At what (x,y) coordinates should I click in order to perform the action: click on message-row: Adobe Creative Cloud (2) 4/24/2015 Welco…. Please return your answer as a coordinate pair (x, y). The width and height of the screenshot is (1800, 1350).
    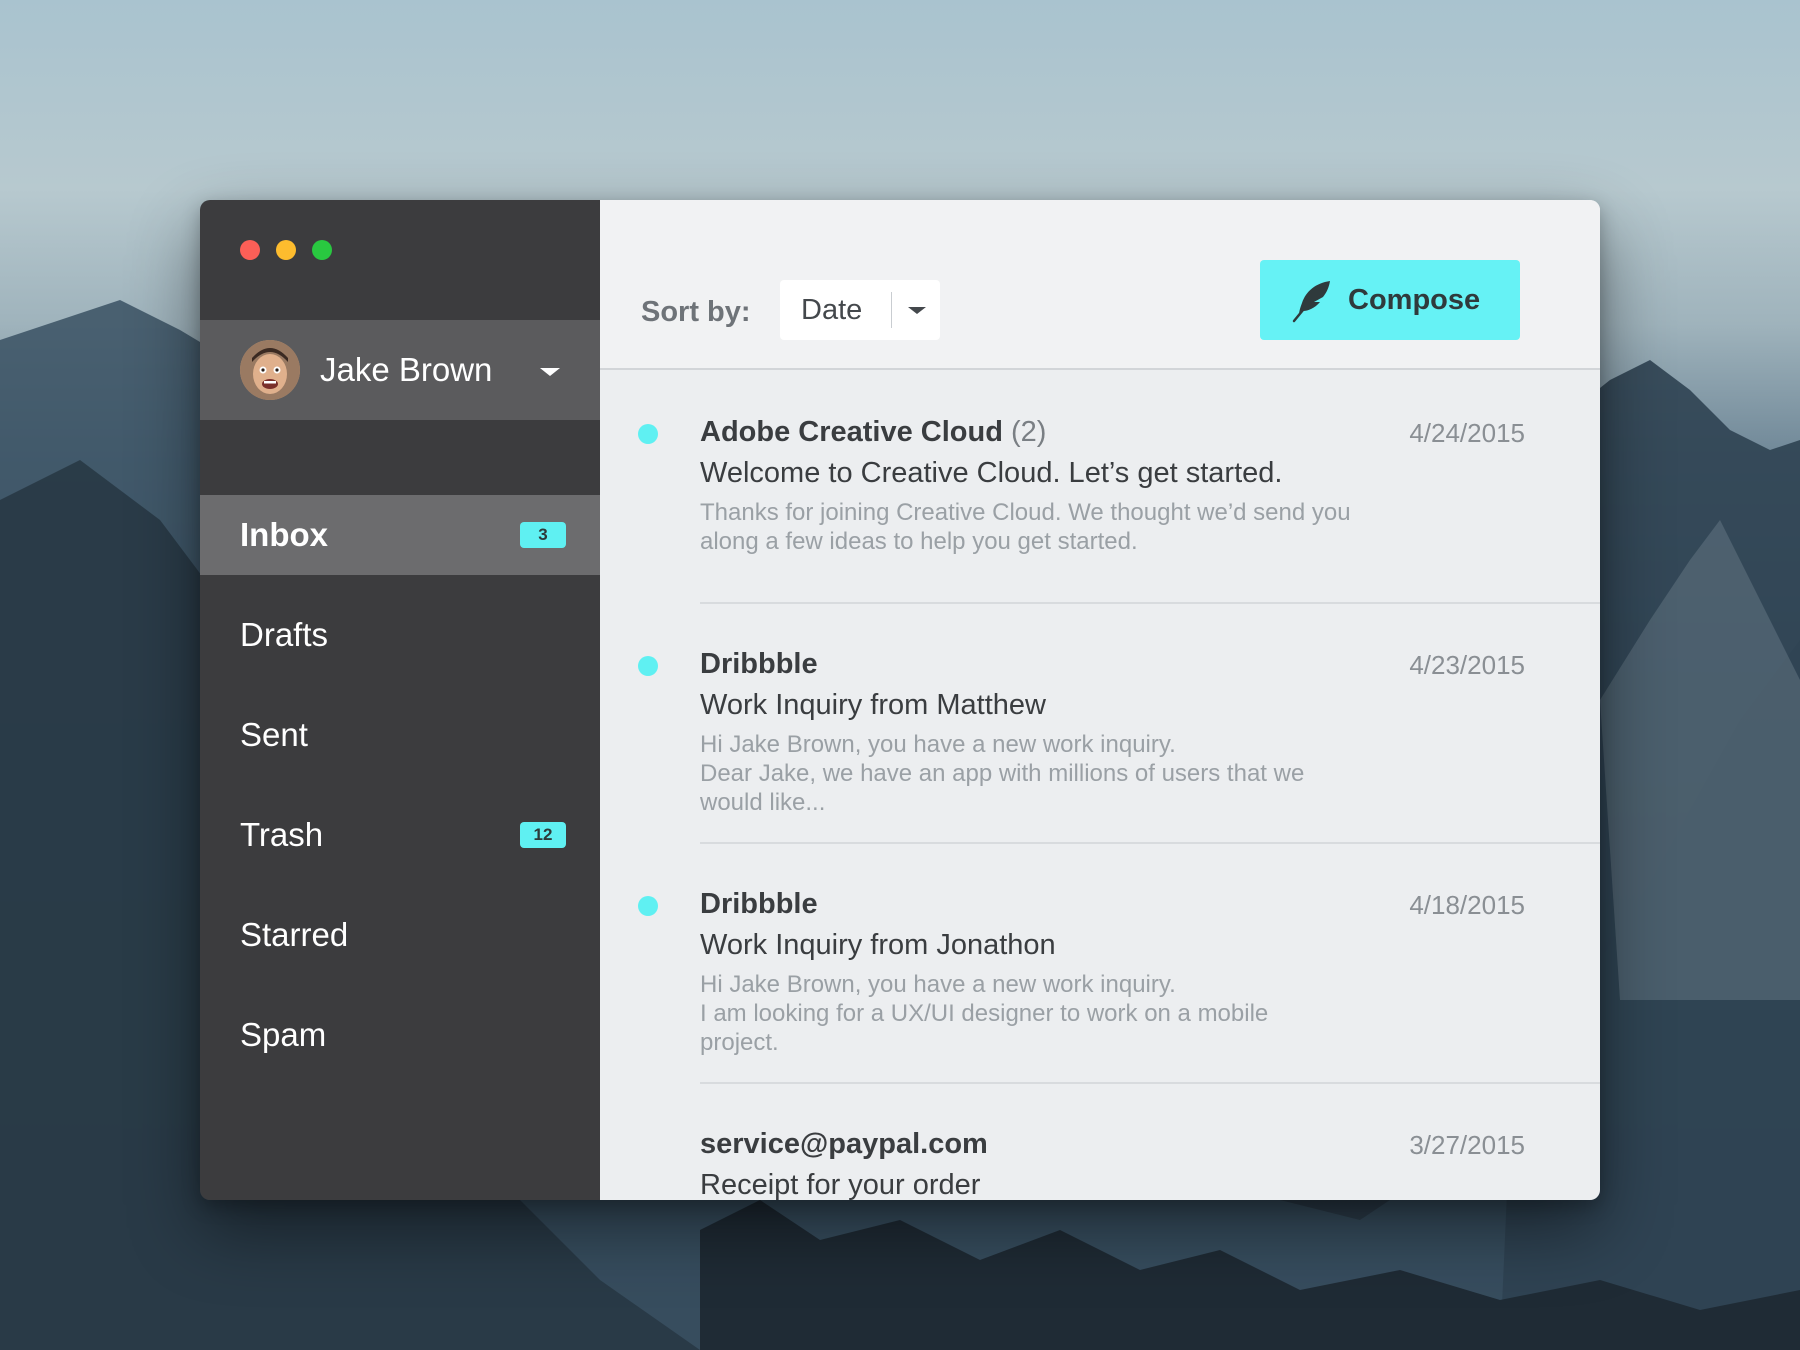
    Looking at the image, I should click on (1119, 488).